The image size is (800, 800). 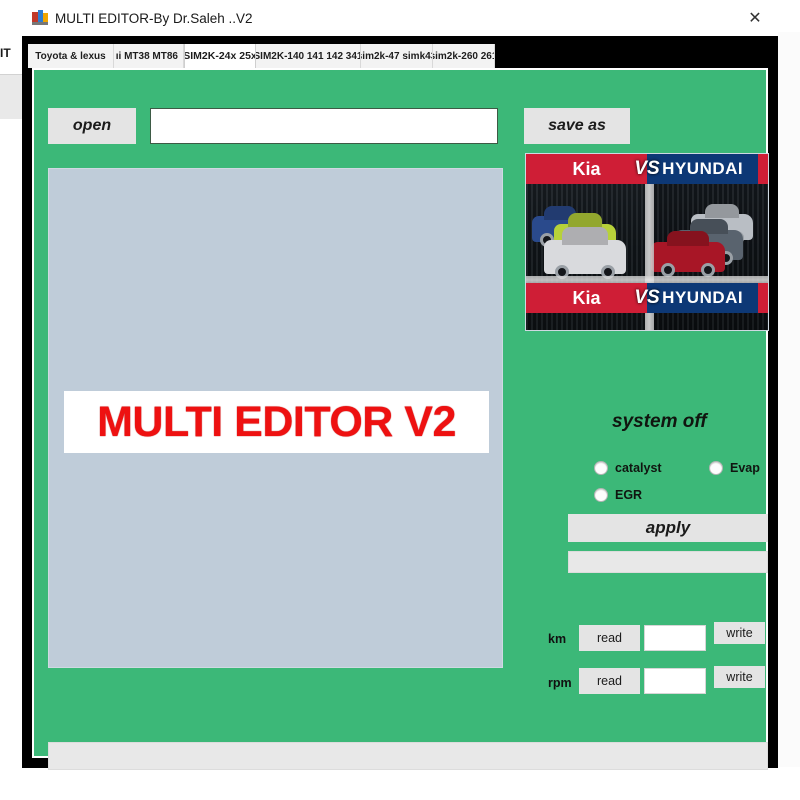 I want to click on tab-mt38-mt86: ıi MT38 MT86, so click(x=149, y=56).